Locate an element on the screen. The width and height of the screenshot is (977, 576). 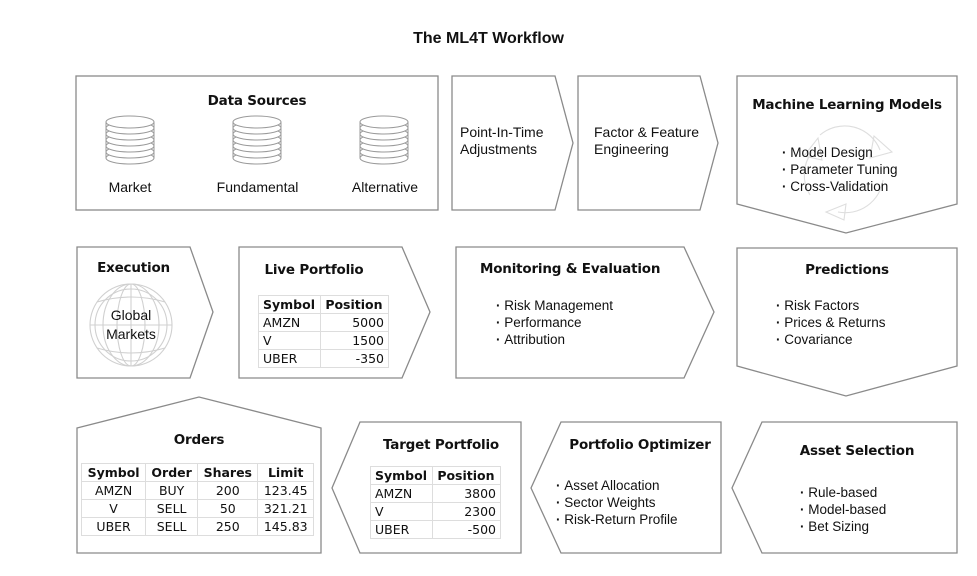
table-row: UBER -350 is located at coordinates (323, 358).